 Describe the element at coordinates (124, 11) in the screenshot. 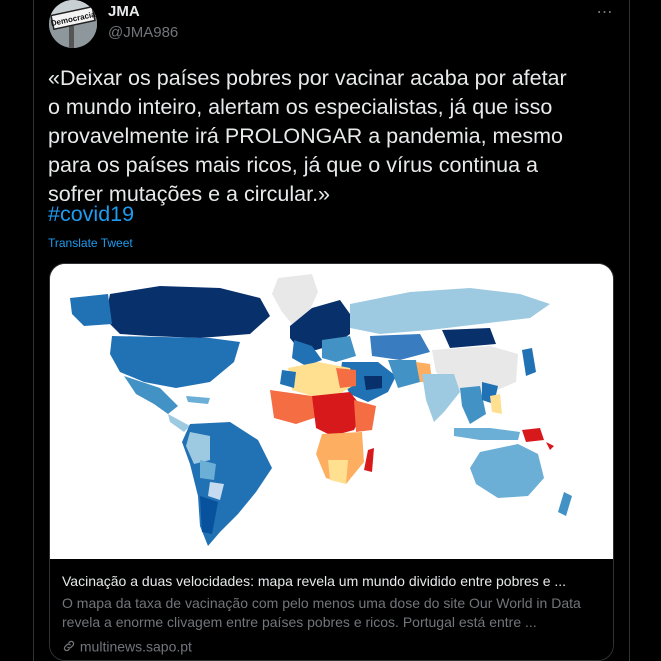

I see `user-name: JMA` at that location.